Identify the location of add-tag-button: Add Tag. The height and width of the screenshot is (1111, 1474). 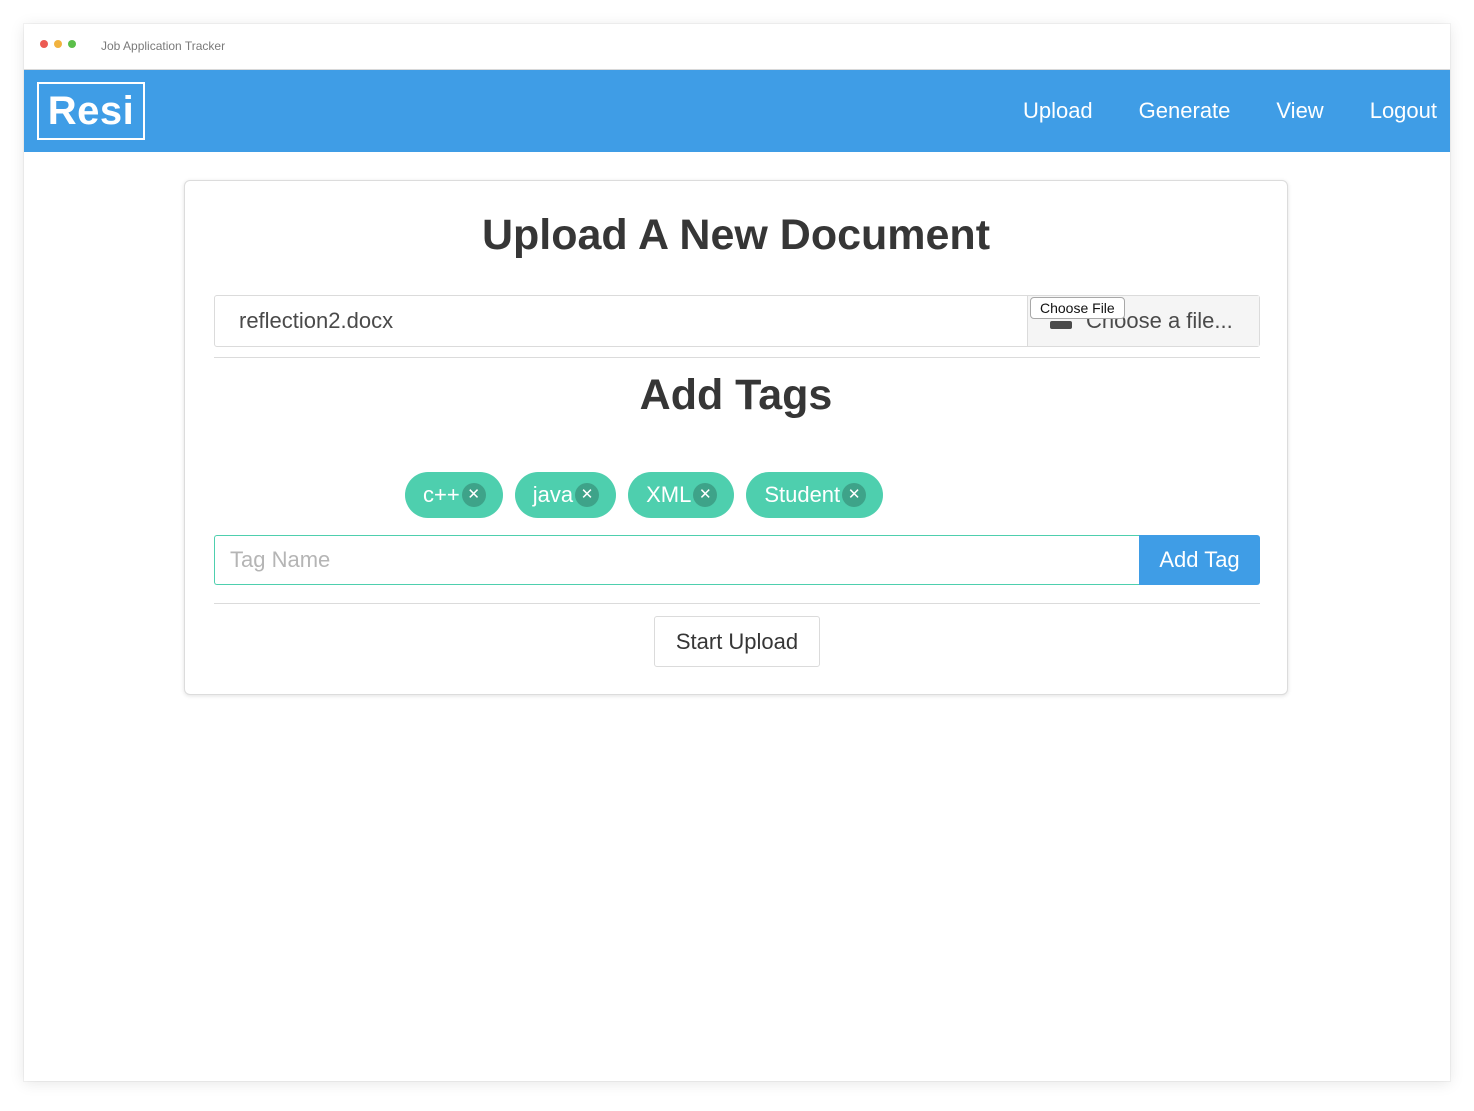
(1199, 560).